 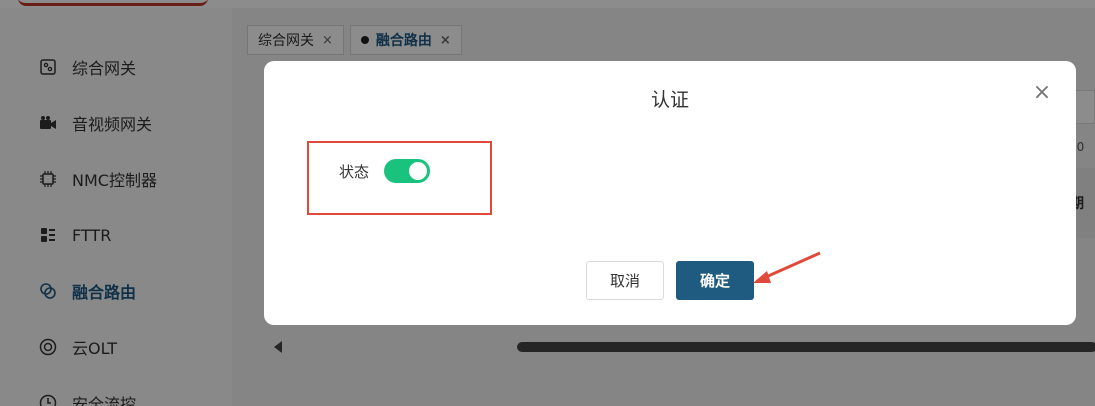 I want to click on status-toggle, so click(x=407, y=171).